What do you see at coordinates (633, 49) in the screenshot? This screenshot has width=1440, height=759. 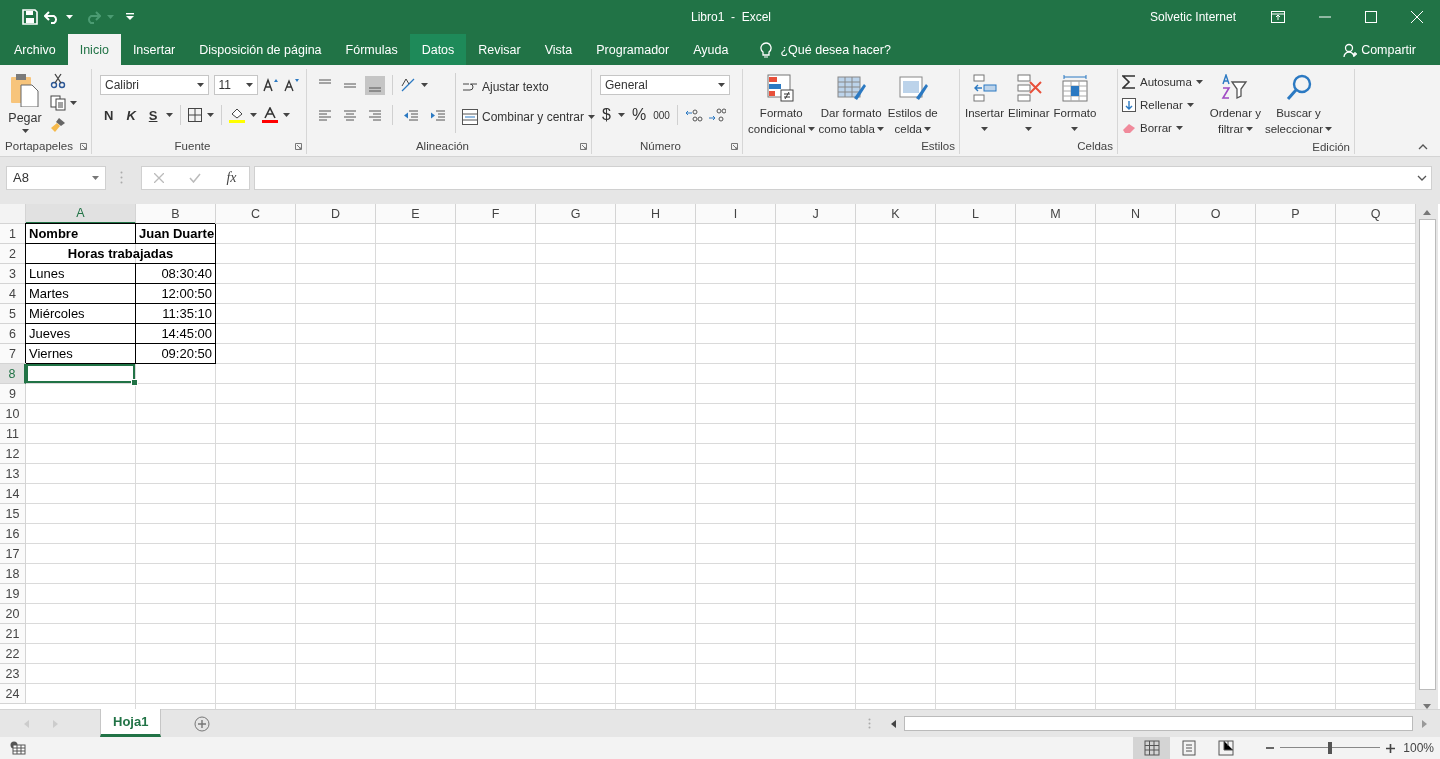 I see `ribbon-tab: Programador` at bounding box center [633, 49].